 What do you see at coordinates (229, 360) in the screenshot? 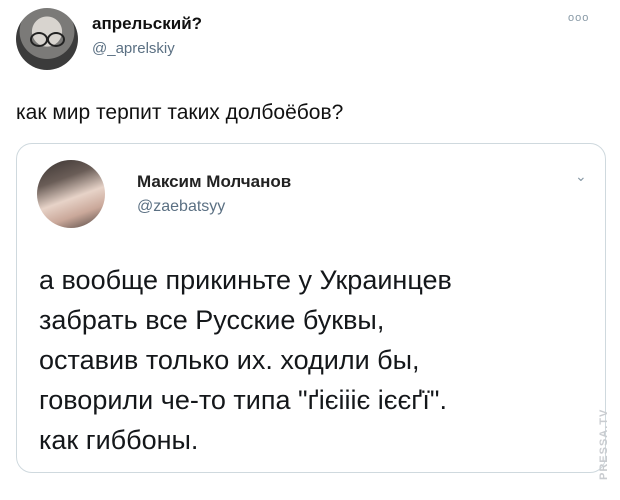
I see `quoted-text-line: оставив только их. ходили бы,` at bounding box center [229, 360].